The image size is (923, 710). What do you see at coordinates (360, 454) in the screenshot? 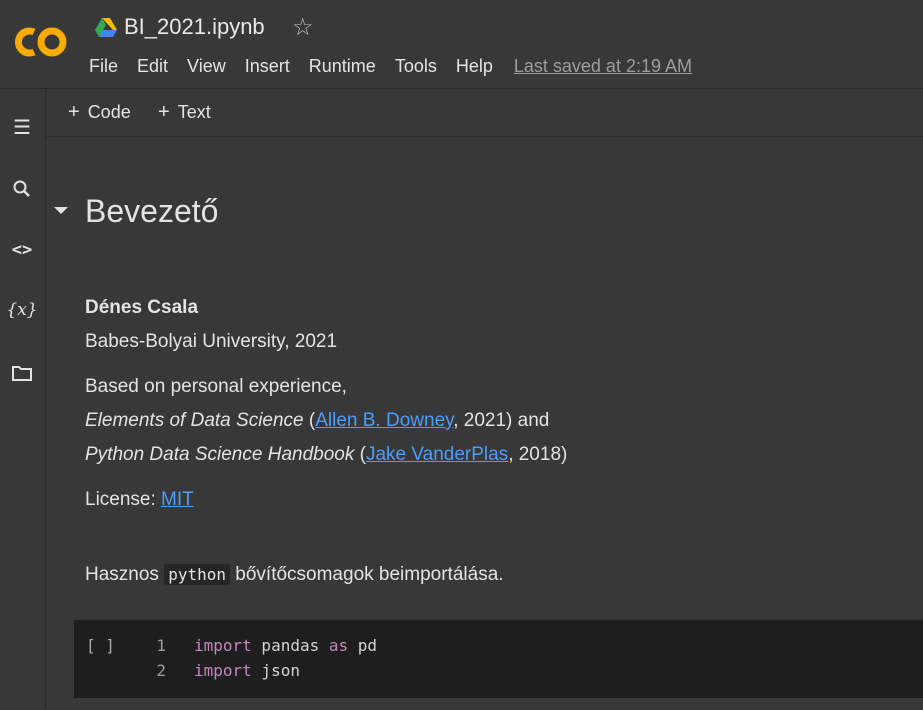
I see `book2-open: (` at bounding box center [360, 454].